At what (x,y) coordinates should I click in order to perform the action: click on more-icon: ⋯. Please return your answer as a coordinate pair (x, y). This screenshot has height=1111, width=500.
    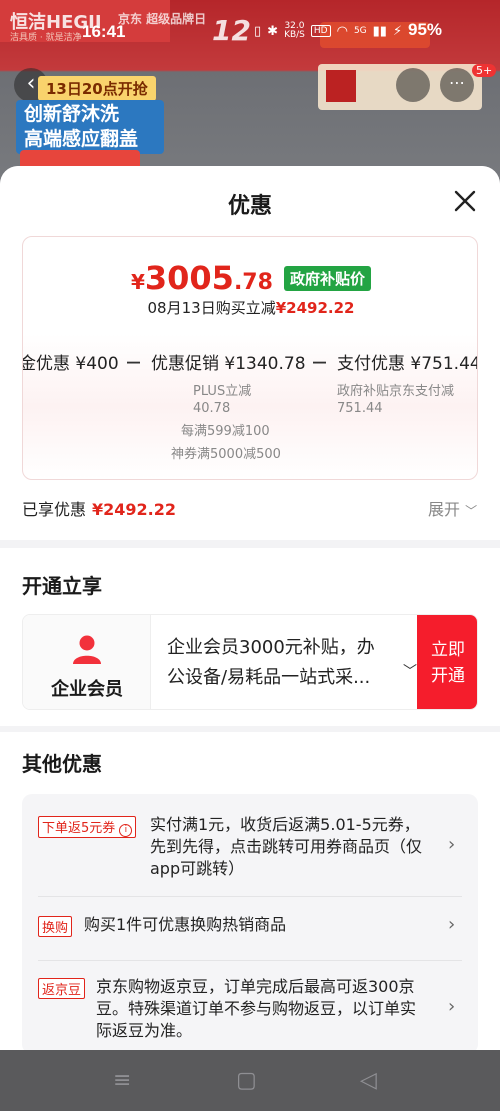
    Looking at the image, I should click on (457, 85).